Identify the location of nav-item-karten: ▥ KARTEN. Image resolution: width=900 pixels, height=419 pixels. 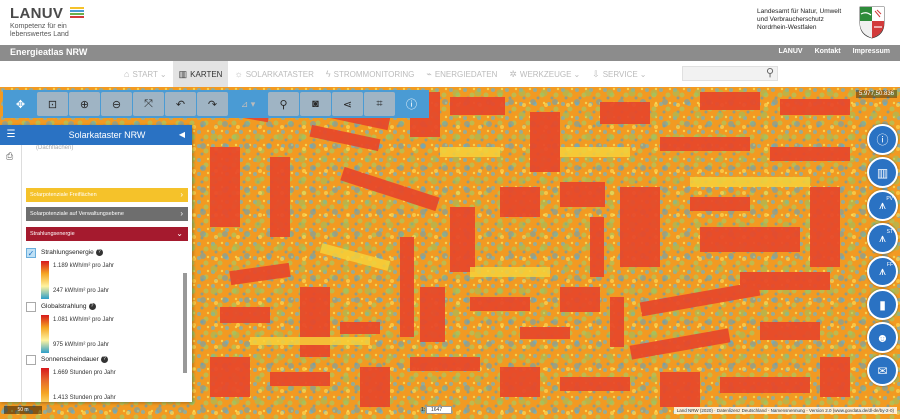
(200, 74).